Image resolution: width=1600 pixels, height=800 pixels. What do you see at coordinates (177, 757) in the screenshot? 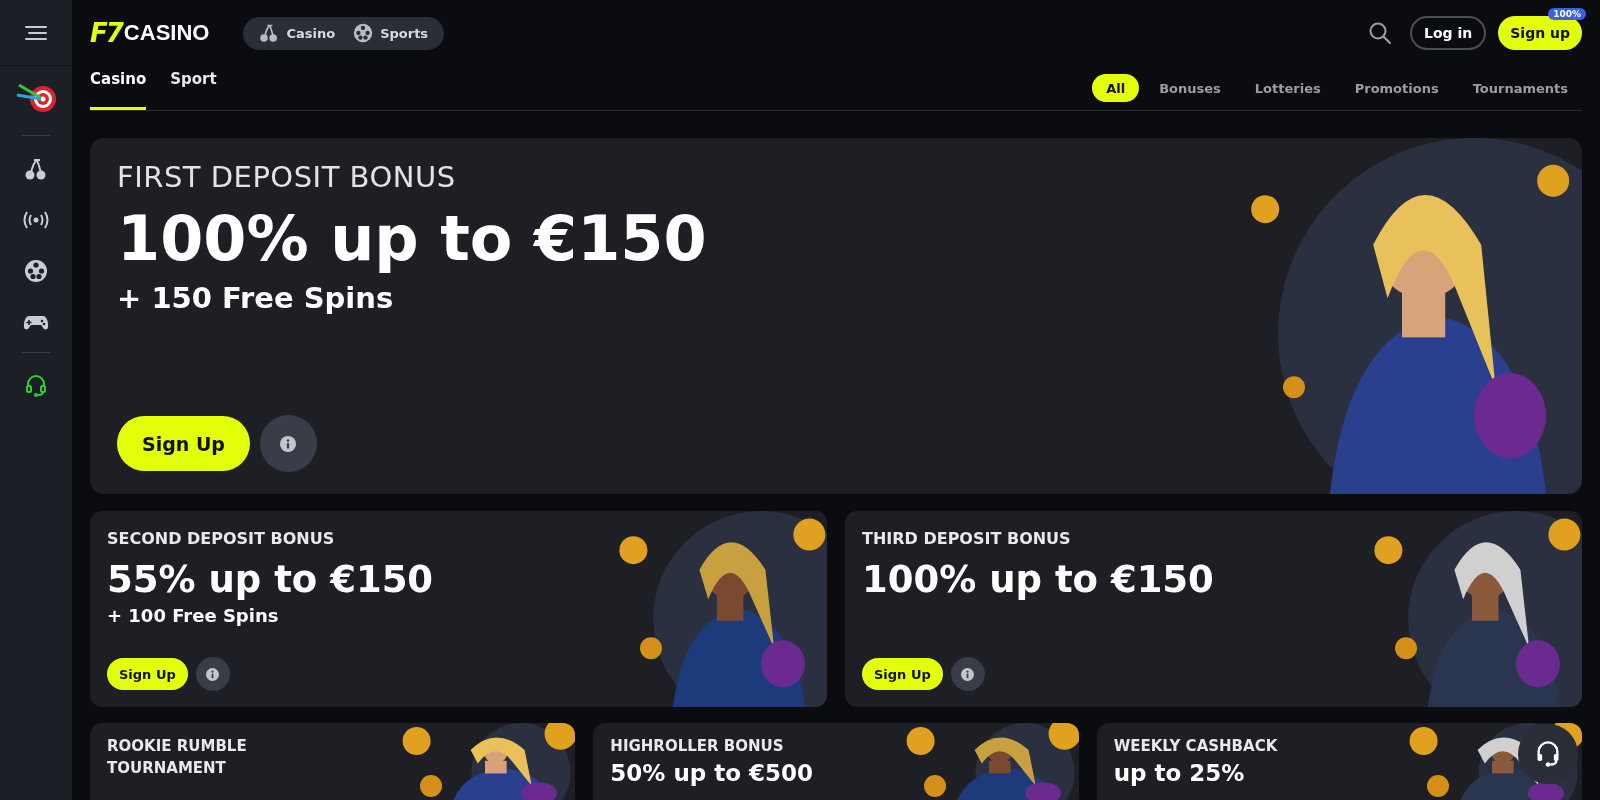
I see `promo-title: ROOKIE RUMBLE TOURNAMENT` at bounding box center [177, 757].